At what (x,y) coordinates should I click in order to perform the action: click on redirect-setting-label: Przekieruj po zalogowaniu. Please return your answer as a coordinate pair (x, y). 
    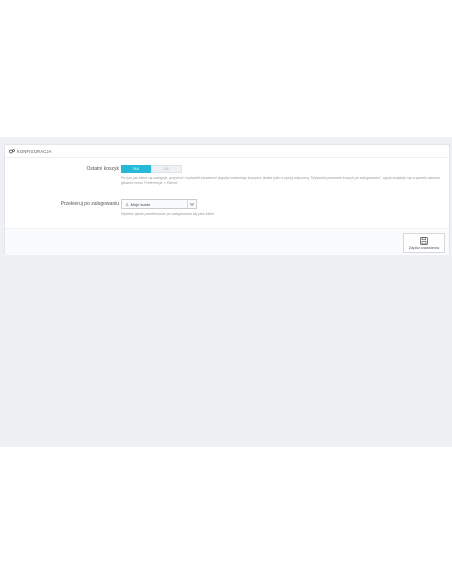
    Looking at the image, I should click on (89, 204).